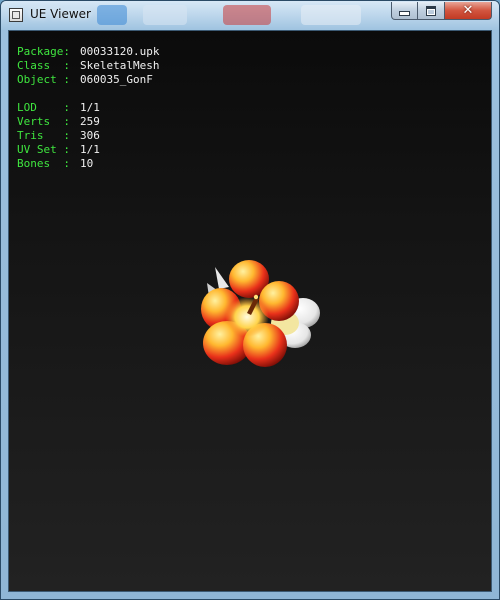 This screenshot has width=500, height=600. I want to click on info-row-tris: Tris : 306, so click(88, 136).